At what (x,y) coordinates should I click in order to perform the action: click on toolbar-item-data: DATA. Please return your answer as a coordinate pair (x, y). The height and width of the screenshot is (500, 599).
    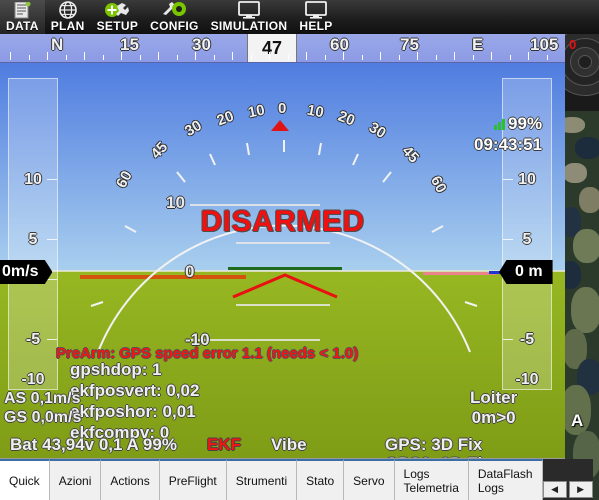
    Looking at the image, I should click on (22, 17).